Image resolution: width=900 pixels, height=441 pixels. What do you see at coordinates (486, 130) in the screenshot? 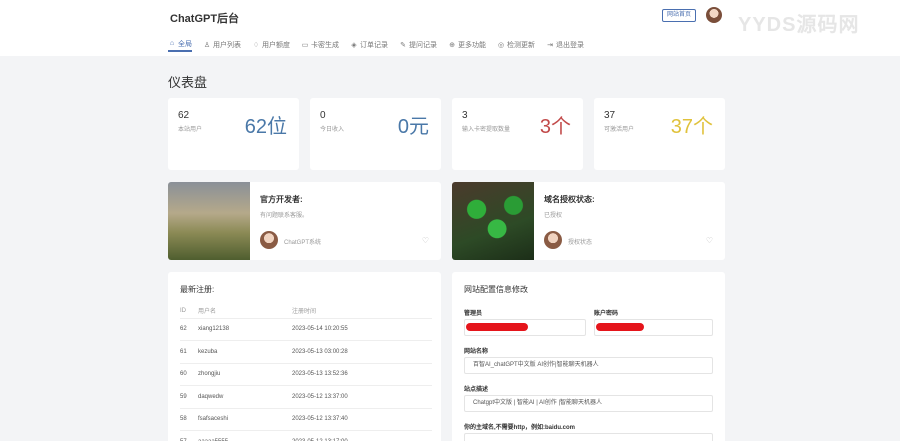
I see `stat-label: 输入卡密提取数量` at bounding box center [486, 130].